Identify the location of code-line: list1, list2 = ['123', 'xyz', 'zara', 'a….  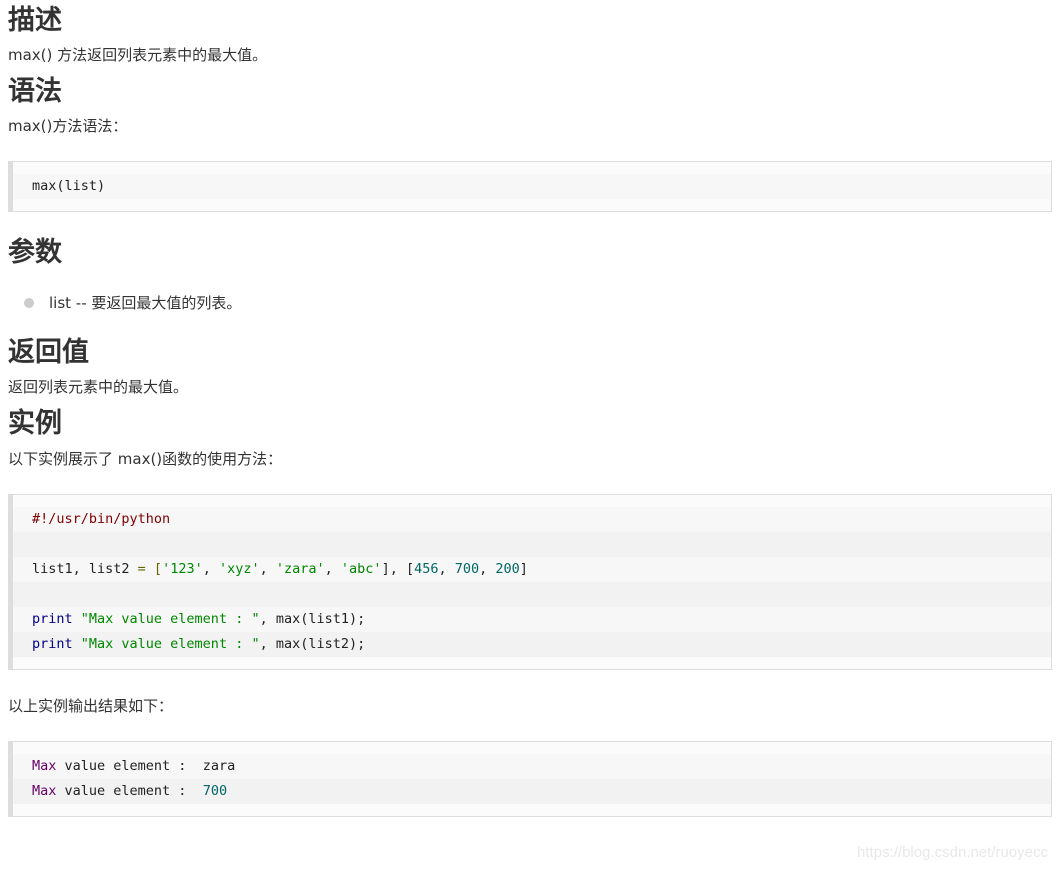
(532, 569).